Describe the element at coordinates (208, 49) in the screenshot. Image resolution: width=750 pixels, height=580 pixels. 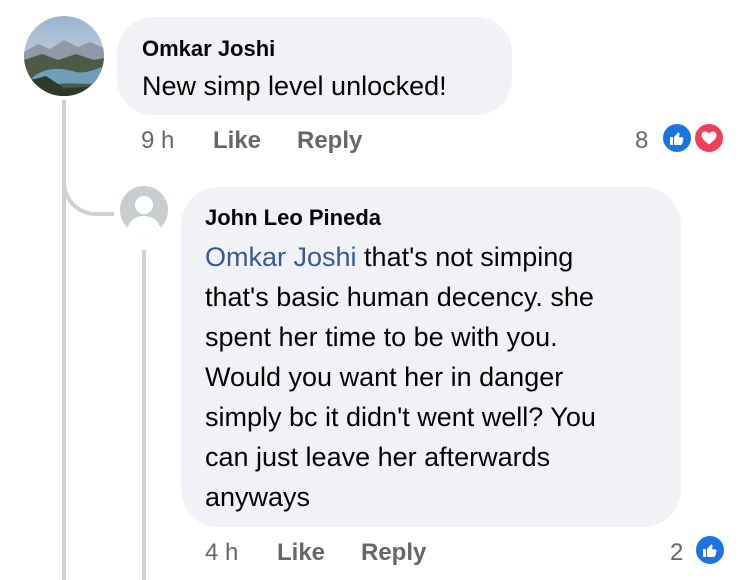
I see `comment-author: Omkar Joshi` at that location.